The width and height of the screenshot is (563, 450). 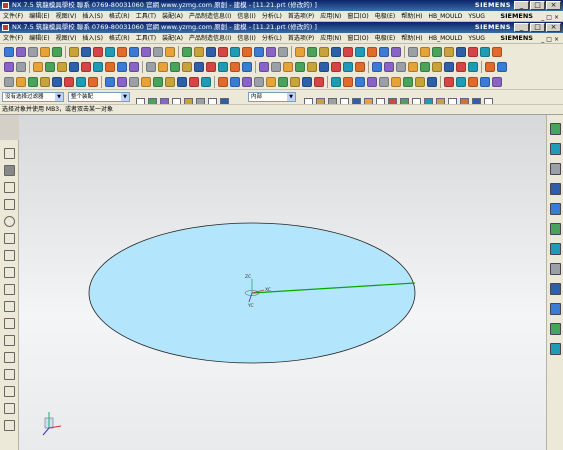 I want to click on circle-icon, so click(x=9, y=221).